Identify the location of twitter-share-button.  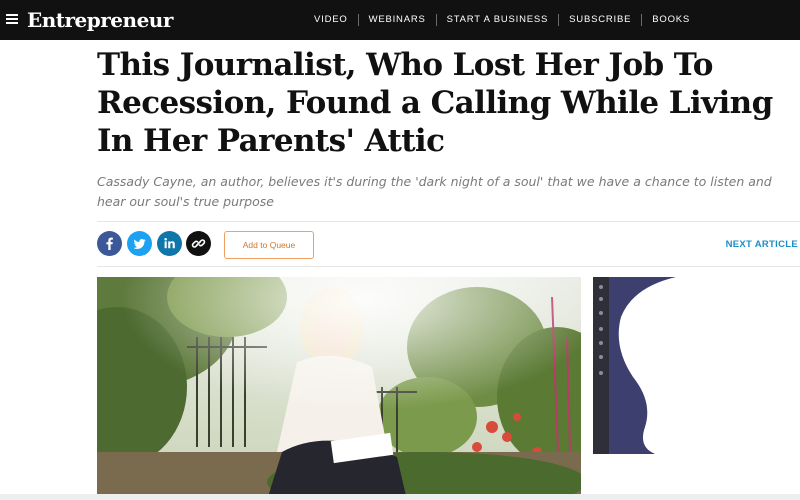
(139, 243).